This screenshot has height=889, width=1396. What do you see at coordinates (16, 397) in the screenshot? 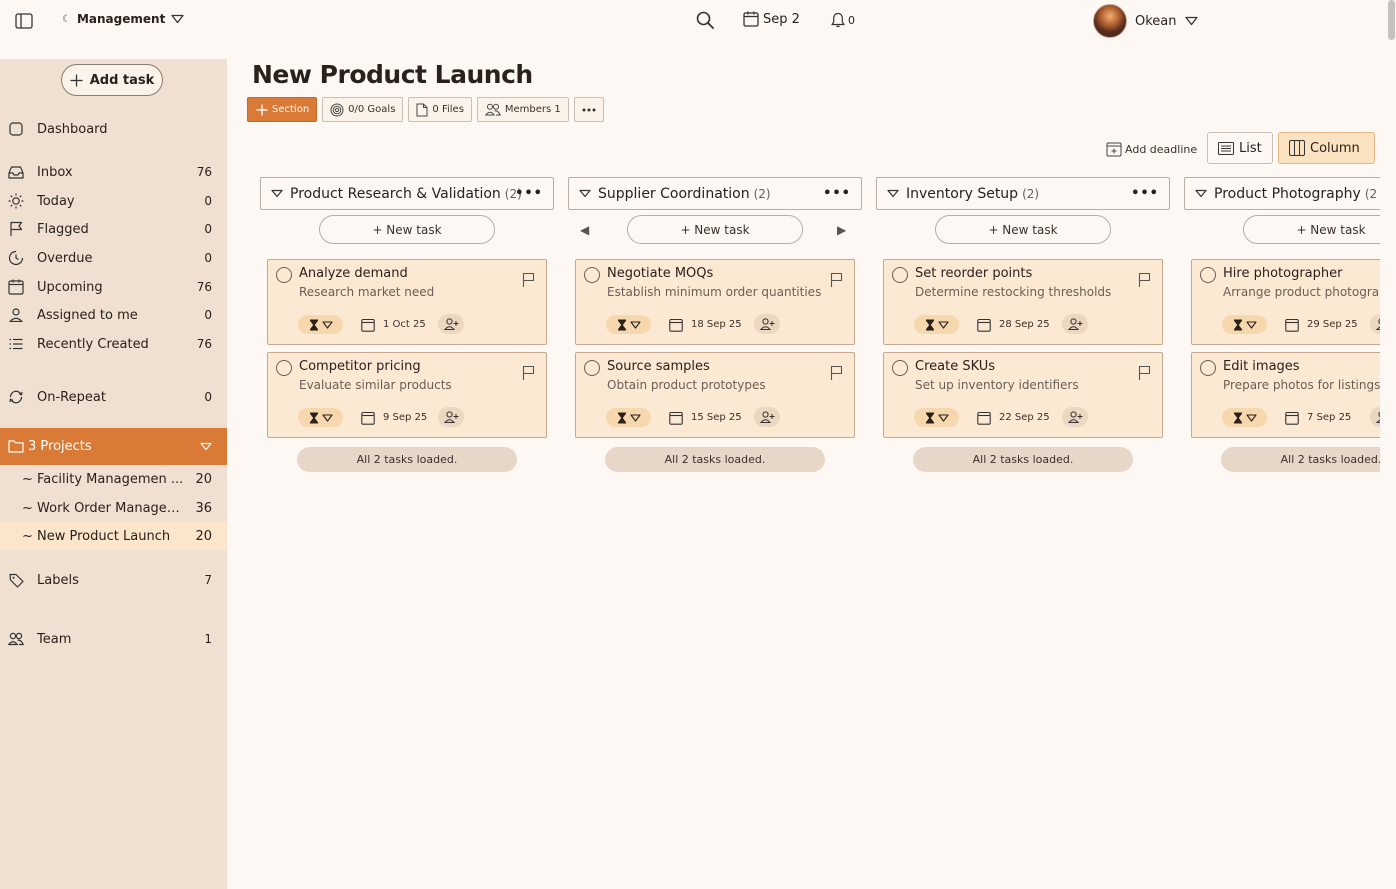
I see `repeat-icon` at bounding box center [16, 397].